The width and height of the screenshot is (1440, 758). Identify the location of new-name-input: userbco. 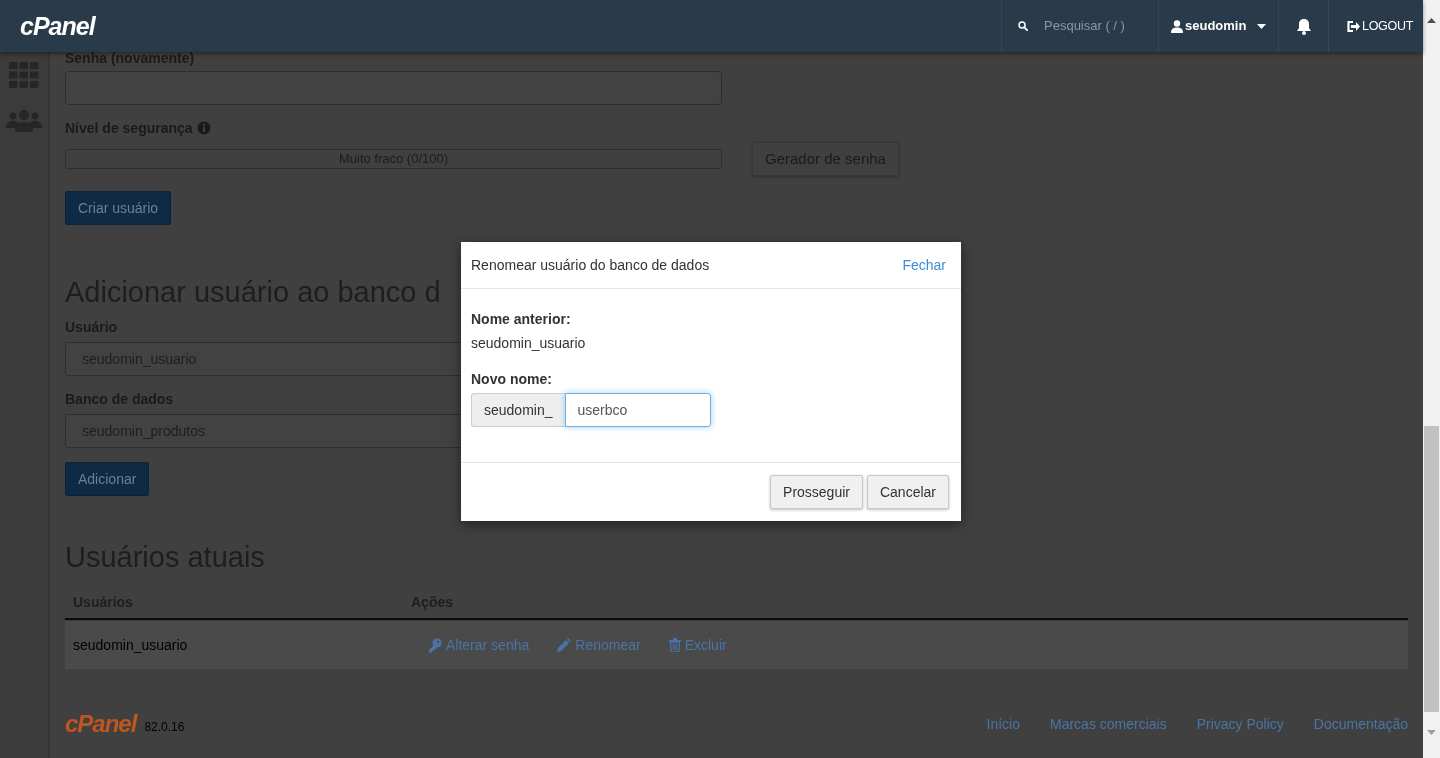
(637, 410).